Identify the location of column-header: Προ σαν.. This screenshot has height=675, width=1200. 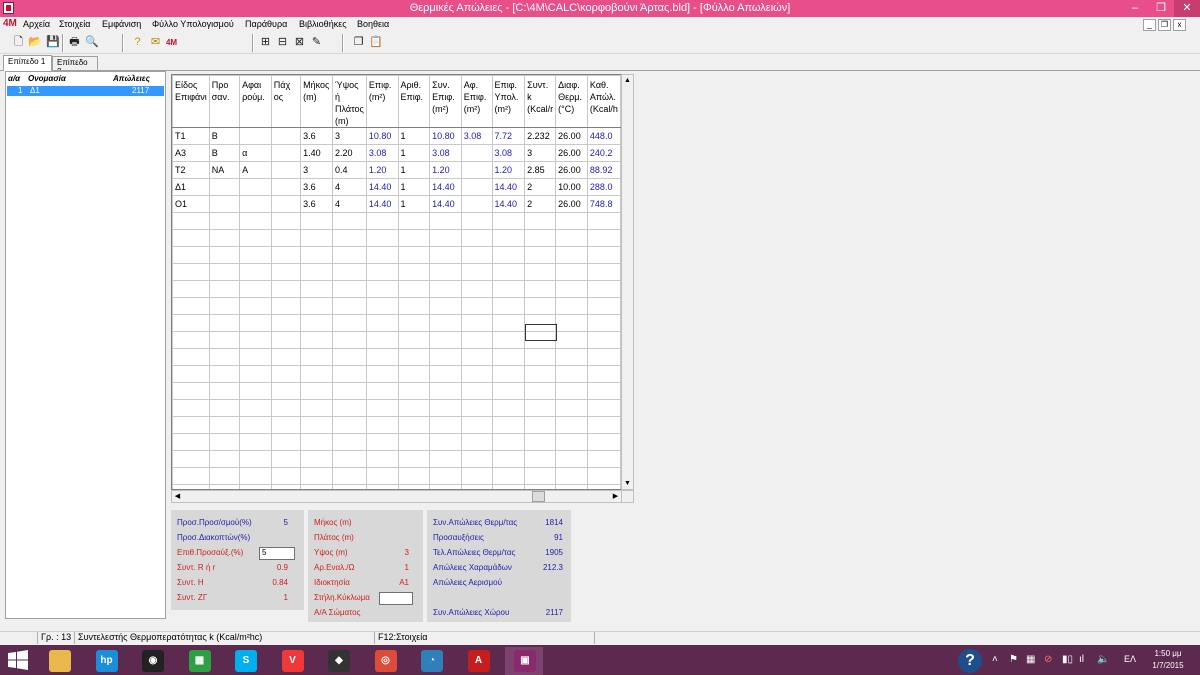
(224, 101).